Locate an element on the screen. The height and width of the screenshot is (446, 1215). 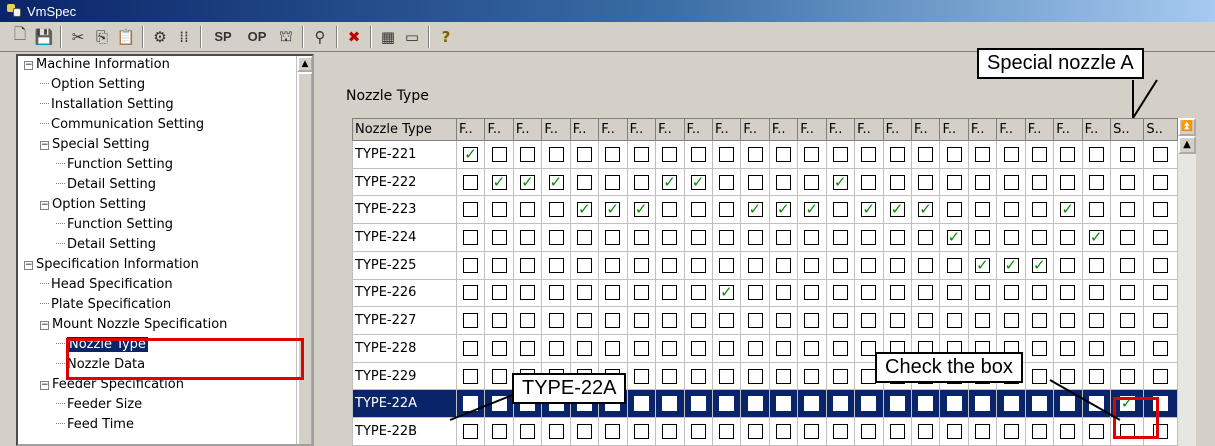
table-row: TYPE-227 is located at coordinates (765, 321).